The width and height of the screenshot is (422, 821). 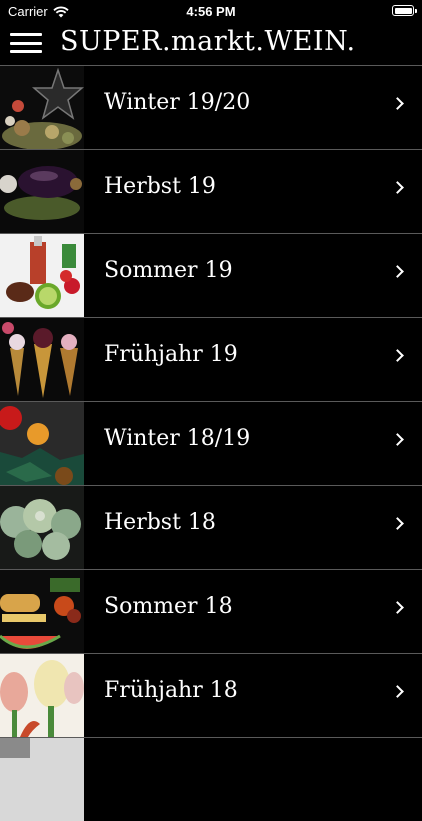 What do you see at coordinates (177, 102) in the screenshot?
I see `list-item-label: Winter 19/20` at bounding box center [177, 102].